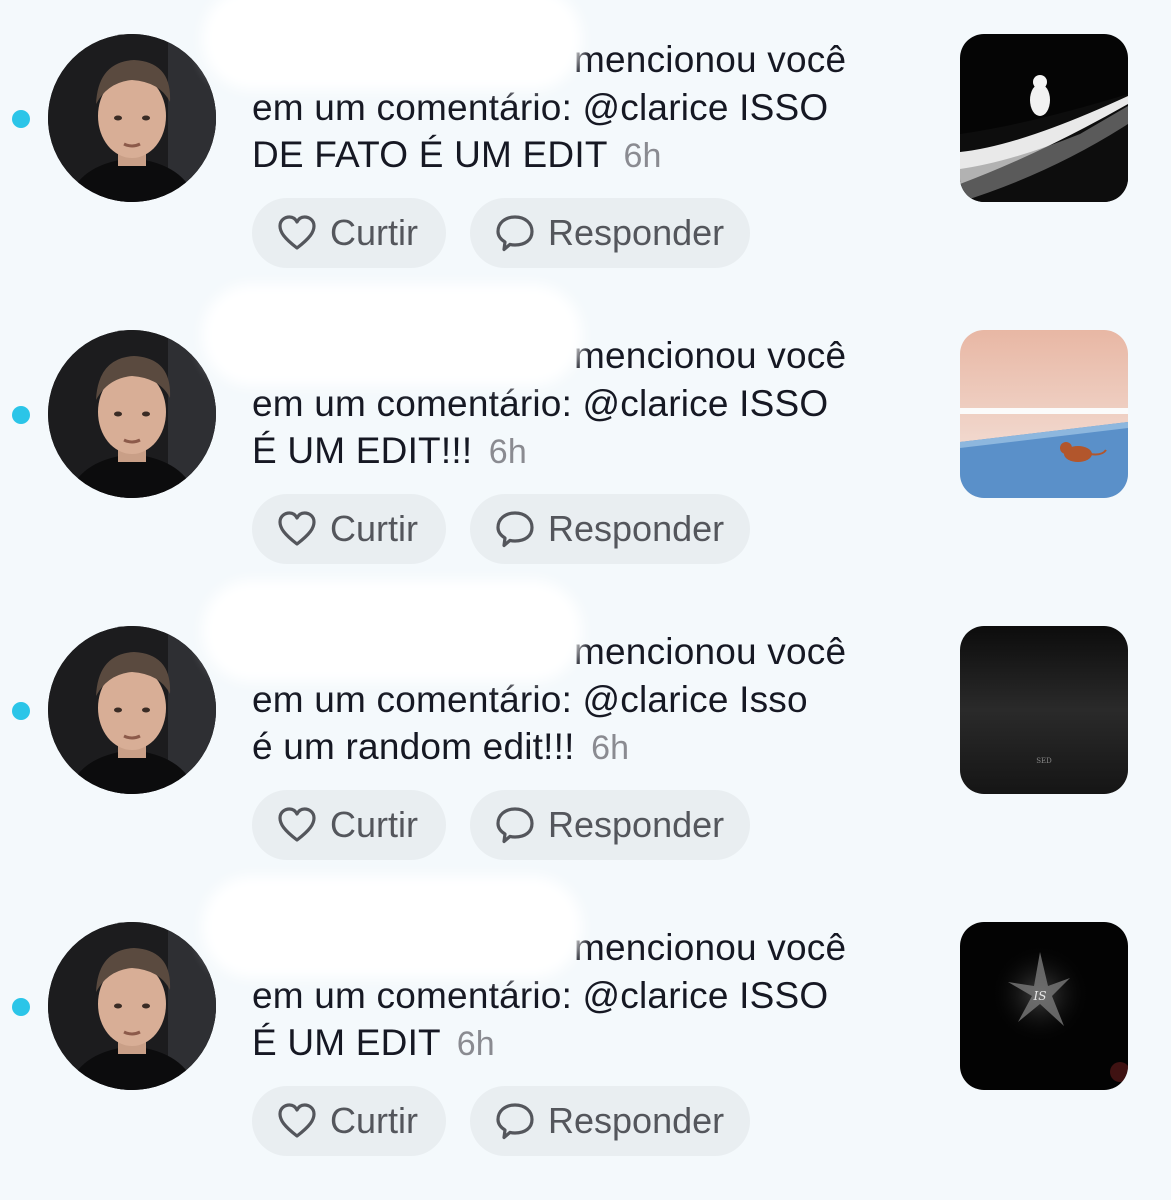 This screenshot has height=1200, width=1171. I want to click on comment-text-line: É UM EDIT!!!, so click(362, 450).